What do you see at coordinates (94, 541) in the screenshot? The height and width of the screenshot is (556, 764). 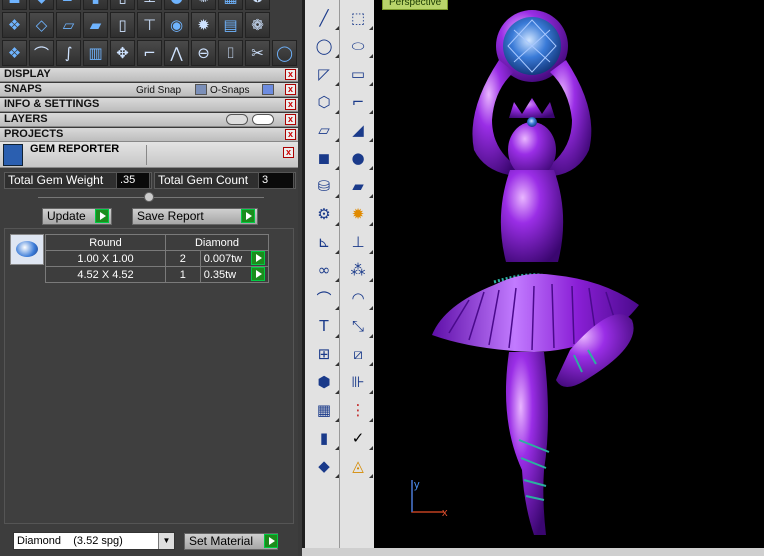 I see `material-select: Diamond (3.52 spg) ▼` at bounding box center [94, 541].